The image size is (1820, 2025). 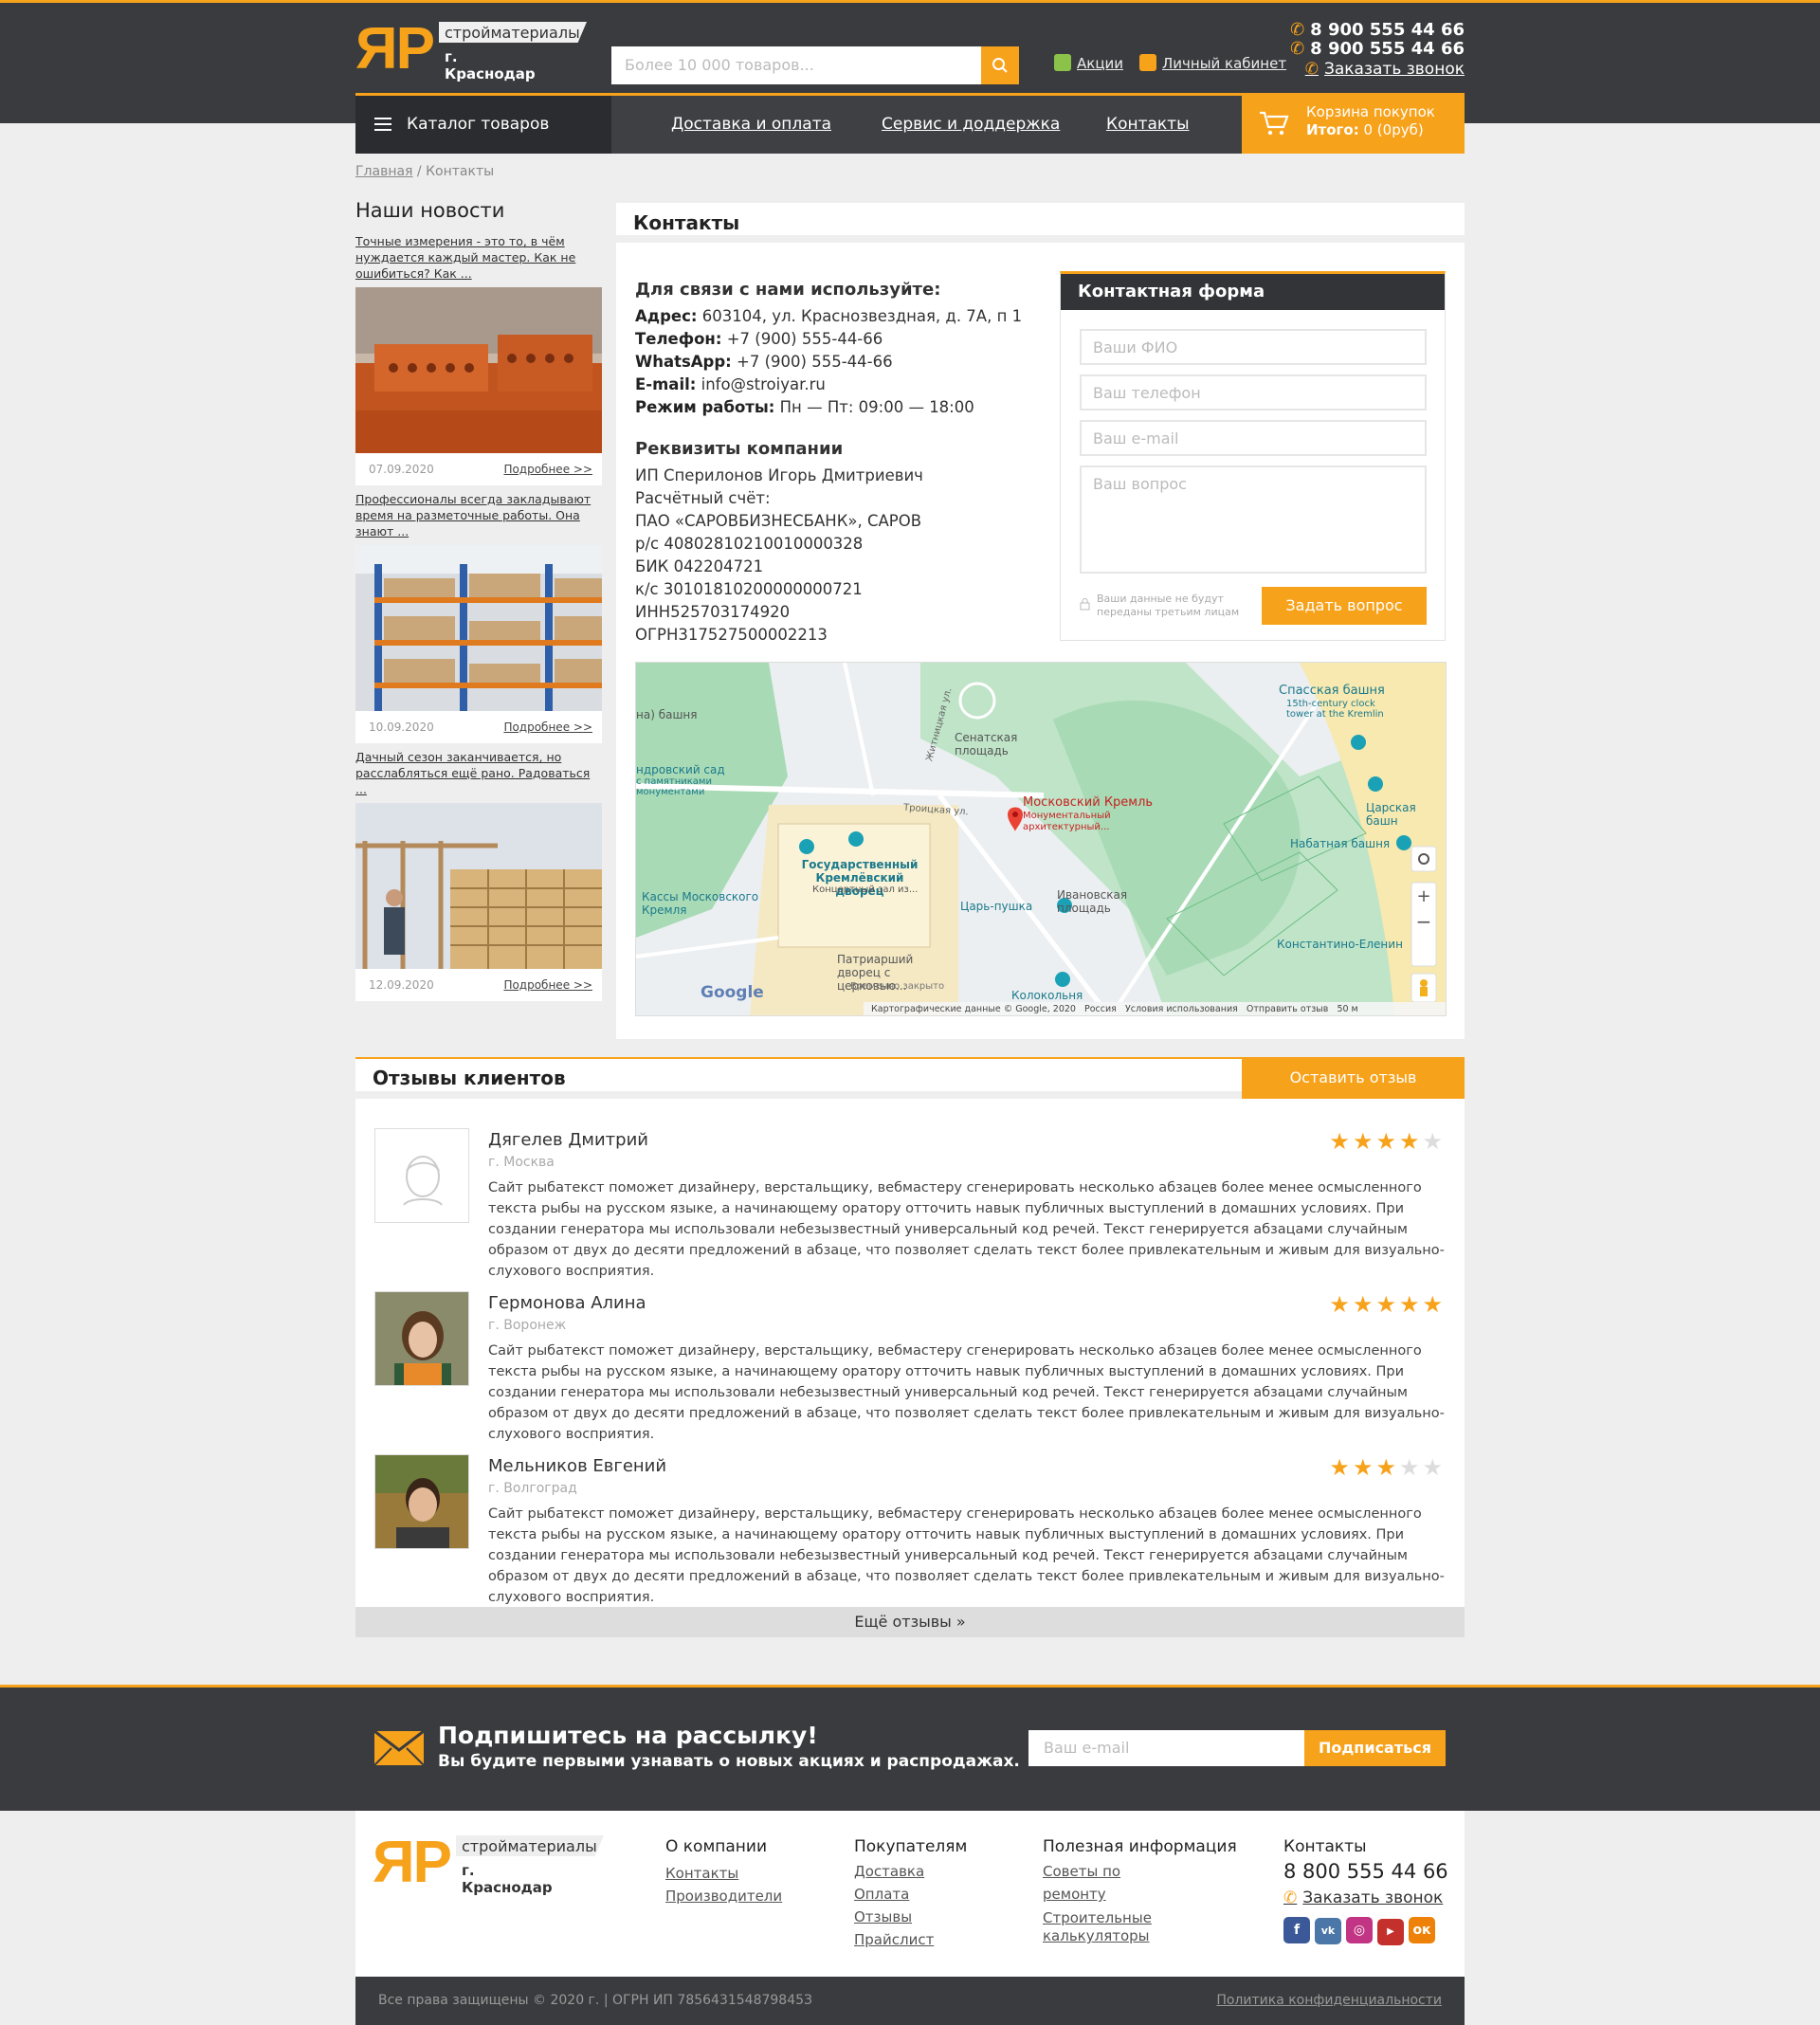 I want to click on address-label: Адрес:, so click(x=666, y=316).